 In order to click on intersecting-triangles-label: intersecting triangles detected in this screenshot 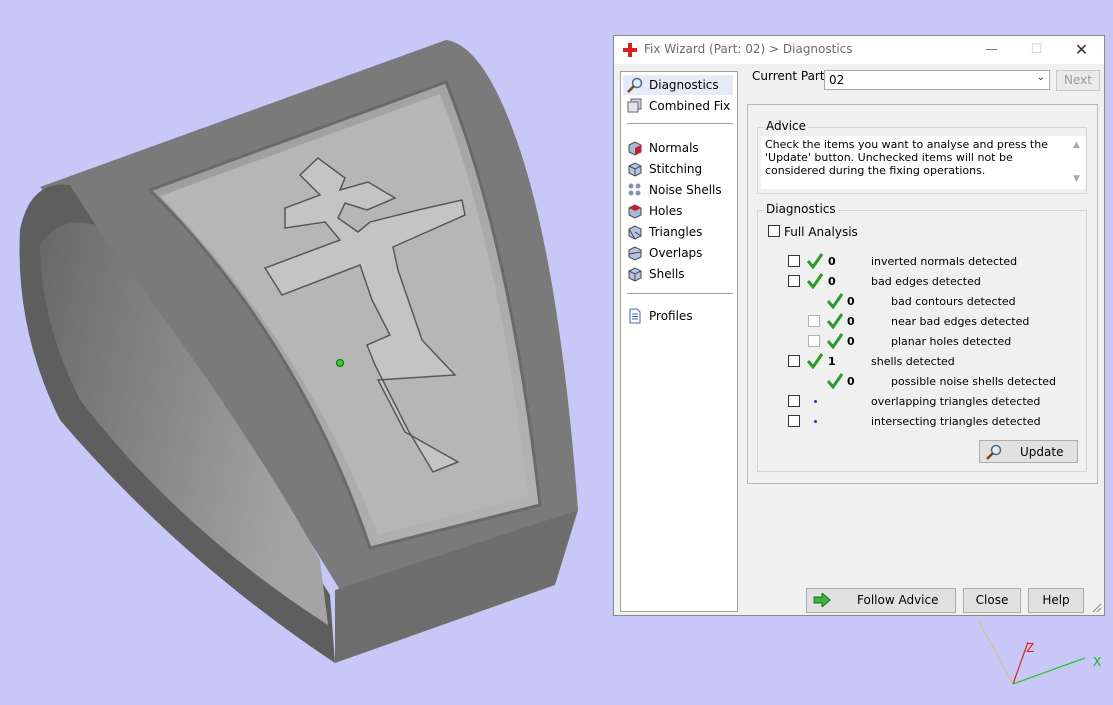, I will do `click(956, 421)`.